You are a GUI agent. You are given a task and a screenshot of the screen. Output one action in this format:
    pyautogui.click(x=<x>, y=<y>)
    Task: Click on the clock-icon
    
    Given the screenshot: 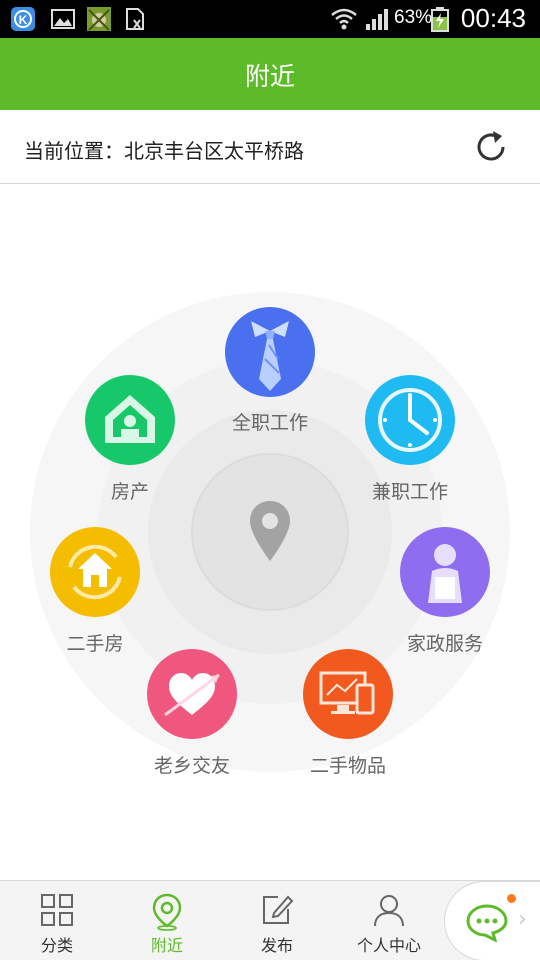 What is the action you would take?
    pyautogui.click(x=410, y=420)
    